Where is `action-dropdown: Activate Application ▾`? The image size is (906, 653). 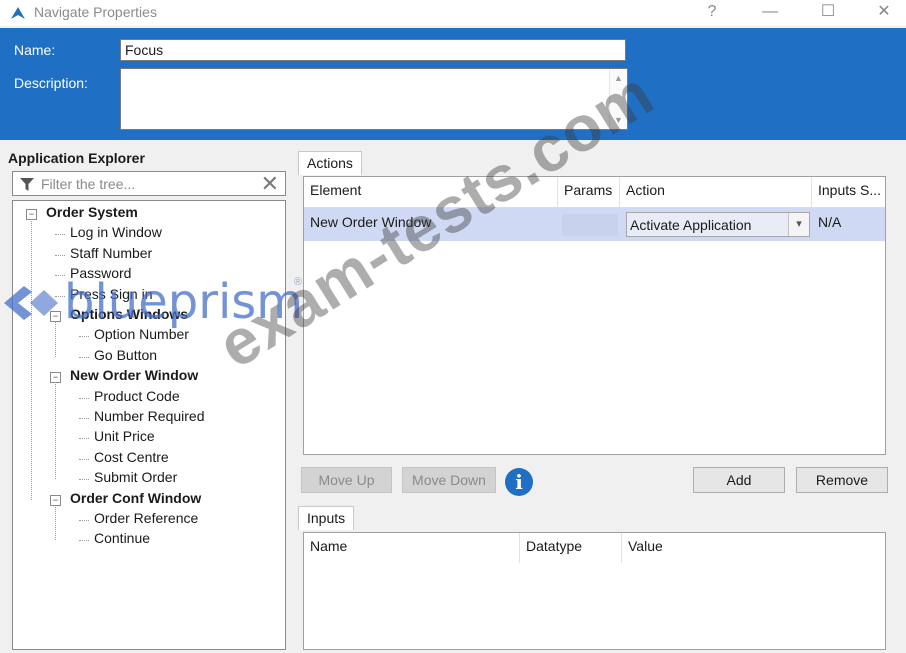 action-dropdown: Activate Application ▾ is located at coordinates (718, 224).